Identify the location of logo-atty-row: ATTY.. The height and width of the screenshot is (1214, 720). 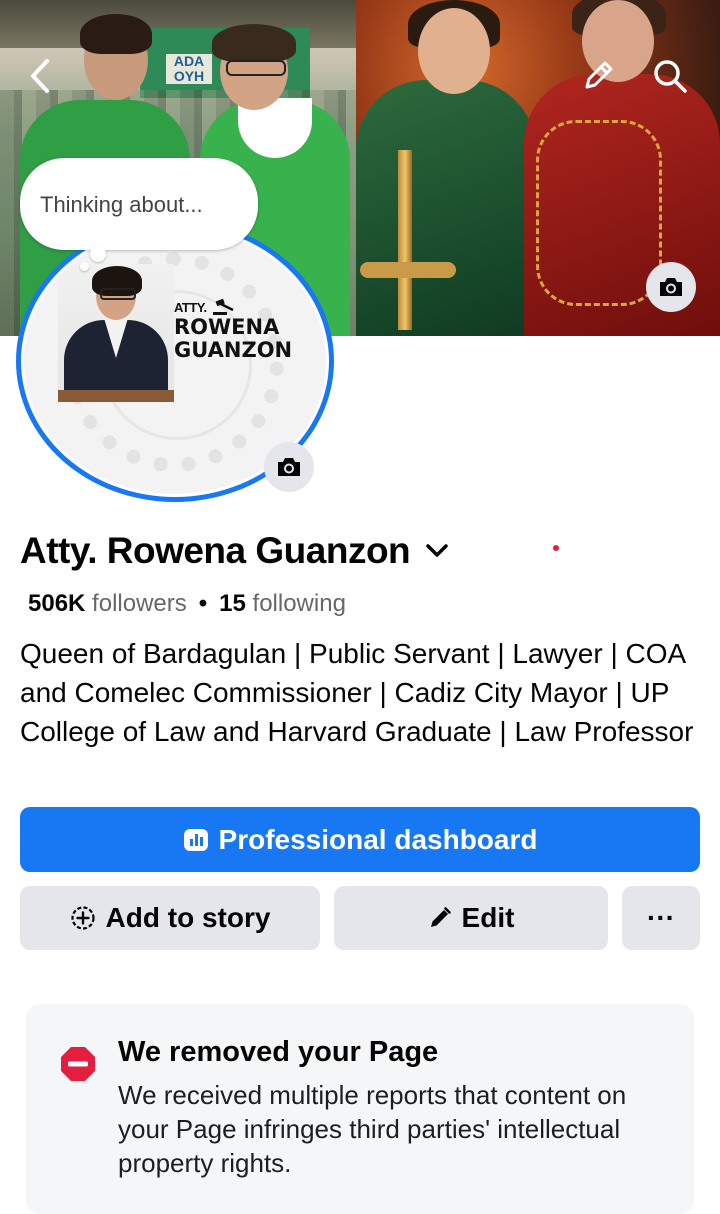
(249, 307).